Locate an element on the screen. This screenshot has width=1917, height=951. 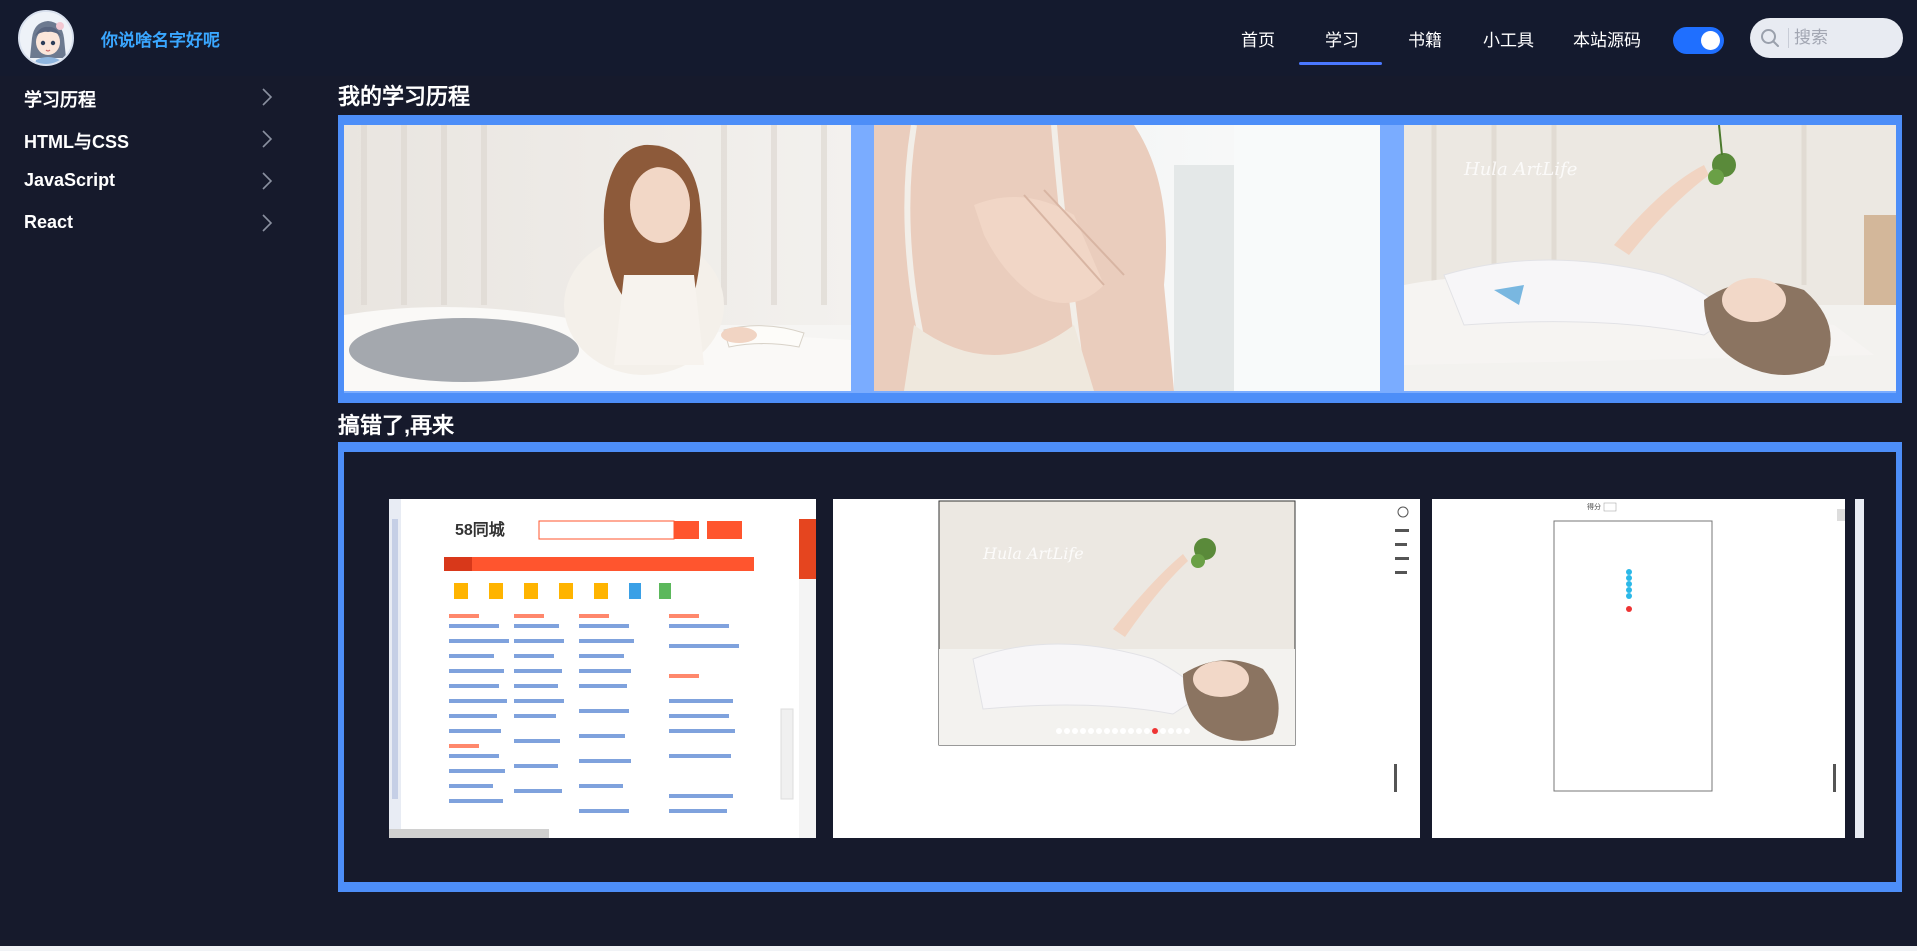
photo-hand-closeup-image is located at coordinates (1127, 258).